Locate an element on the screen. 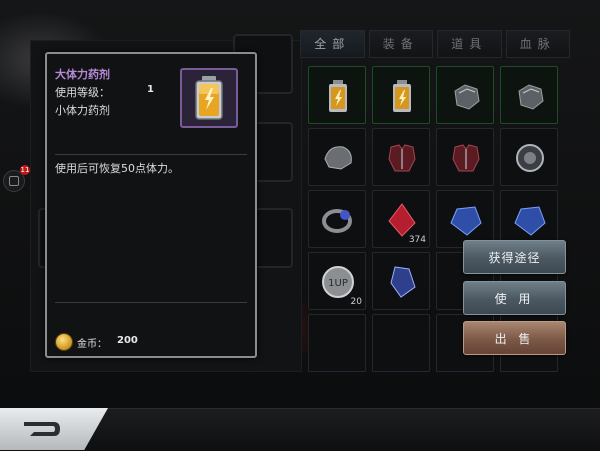 The image size is (600, 451). inventory-slot: 1UP 20 is located at coordinates (337, 281).